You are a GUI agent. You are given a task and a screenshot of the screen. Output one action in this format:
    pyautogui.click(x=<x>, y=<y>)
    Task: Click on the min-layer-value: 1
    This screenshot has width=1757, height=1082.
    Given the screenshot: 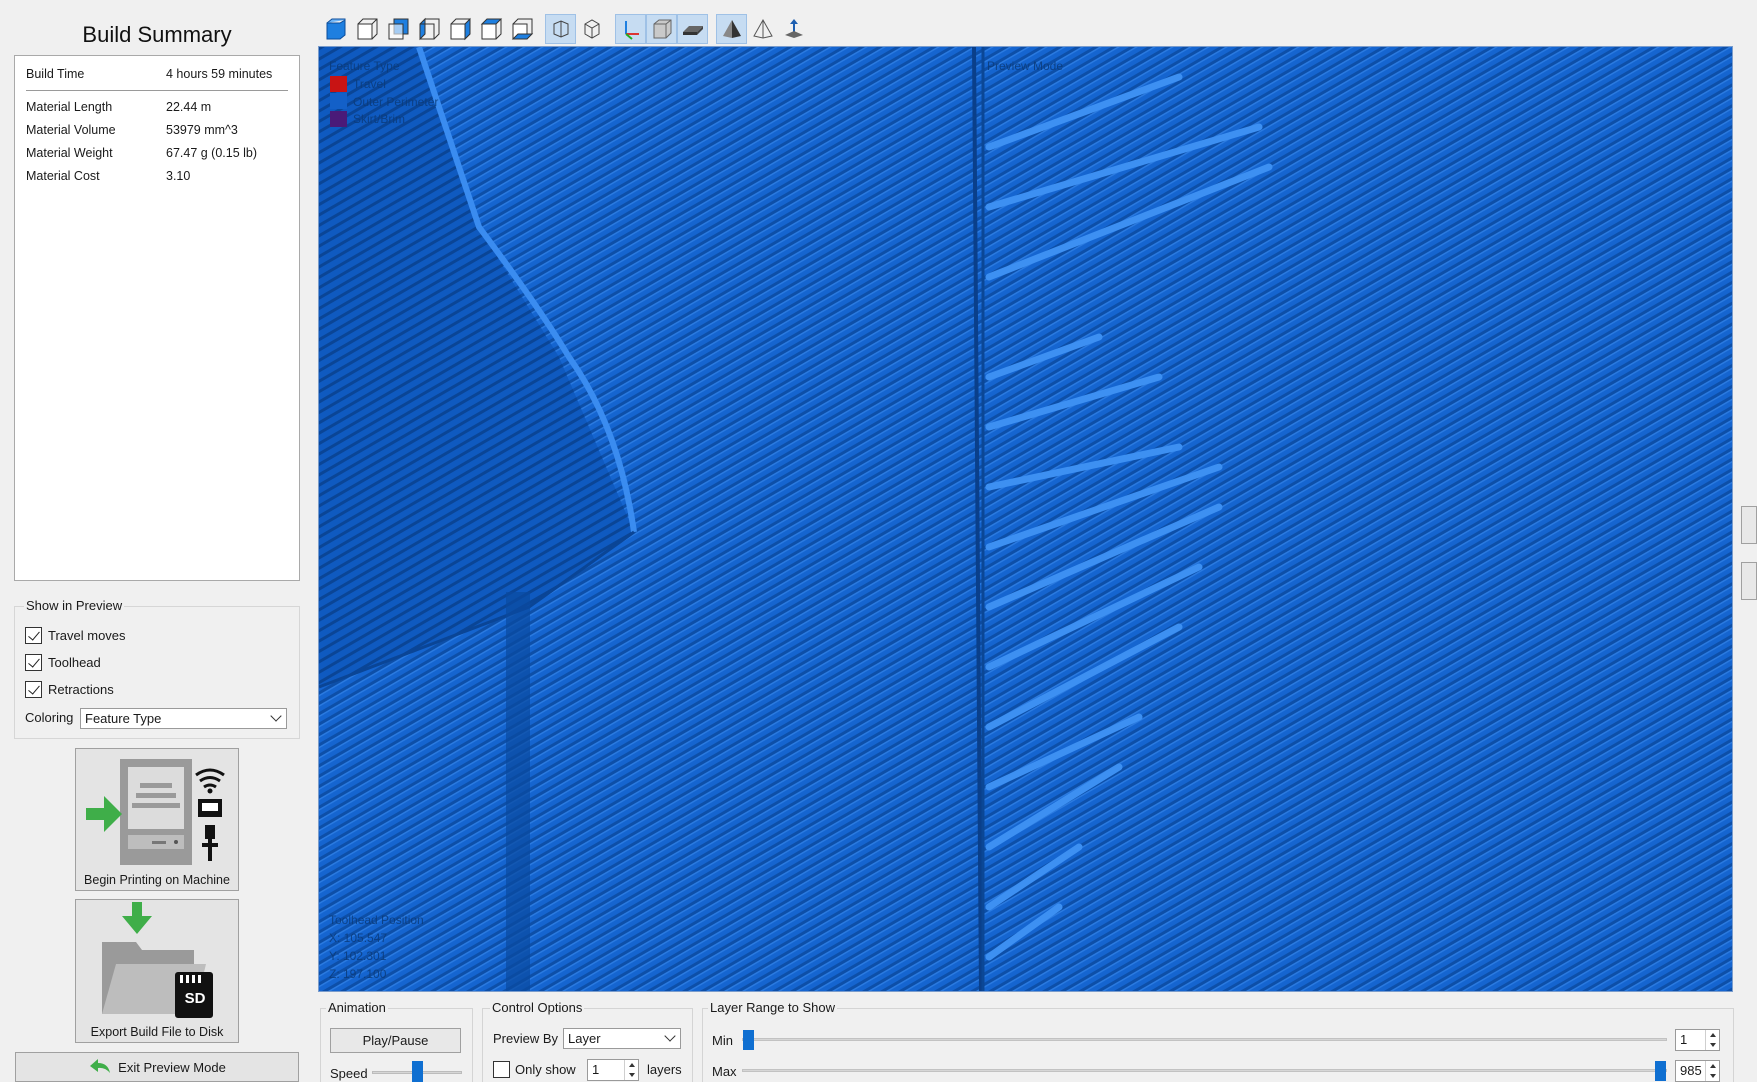 What is the action you would take?
    pyautogui.click(x=1684, y=1039)
    